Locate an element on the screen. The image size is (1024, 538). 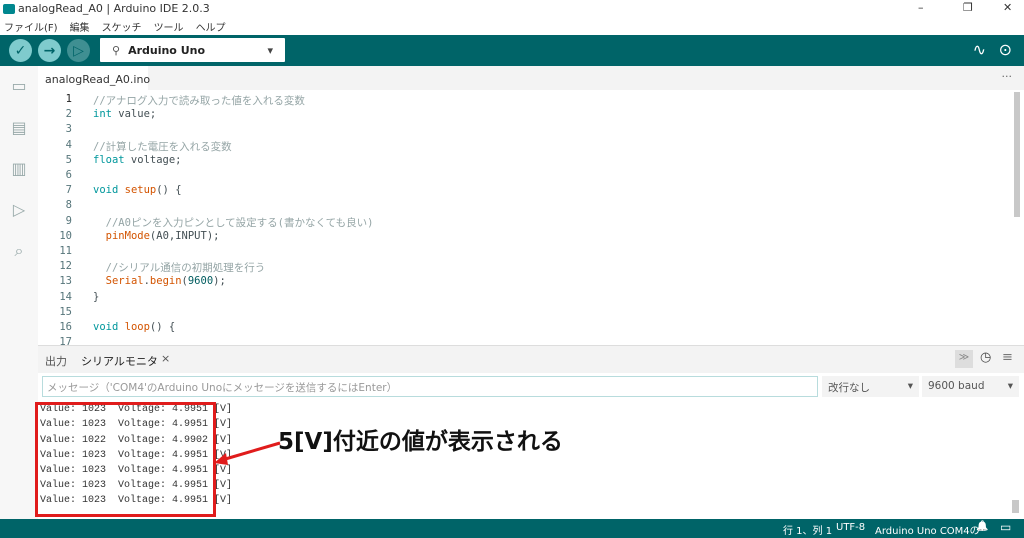
clear-output-icon: ≡ is located at coordinates (1007, 357).